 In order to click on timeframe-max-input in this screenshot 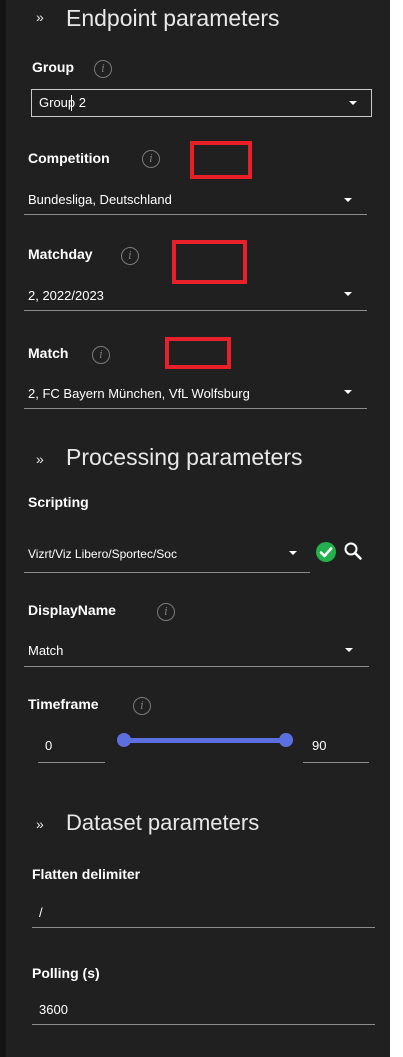, I will do `click(336, 762)`.